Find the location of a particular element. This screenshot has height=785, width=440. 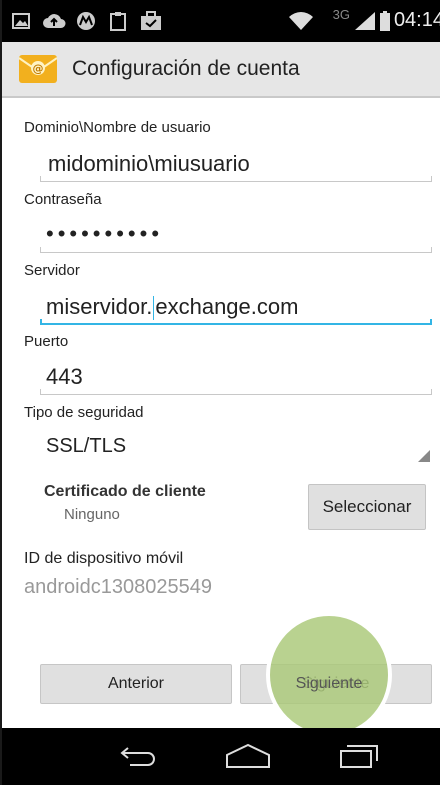

client-cert-value: Ninguno is located at coordinates (92, 514).